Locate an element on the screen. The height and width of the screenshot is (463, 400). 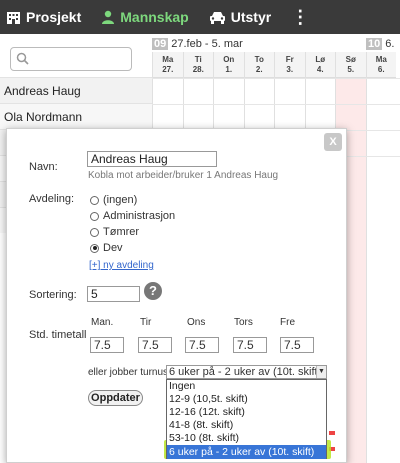
week-header: 09 27.feb - 5. mar is located at coordinates (197, 45).